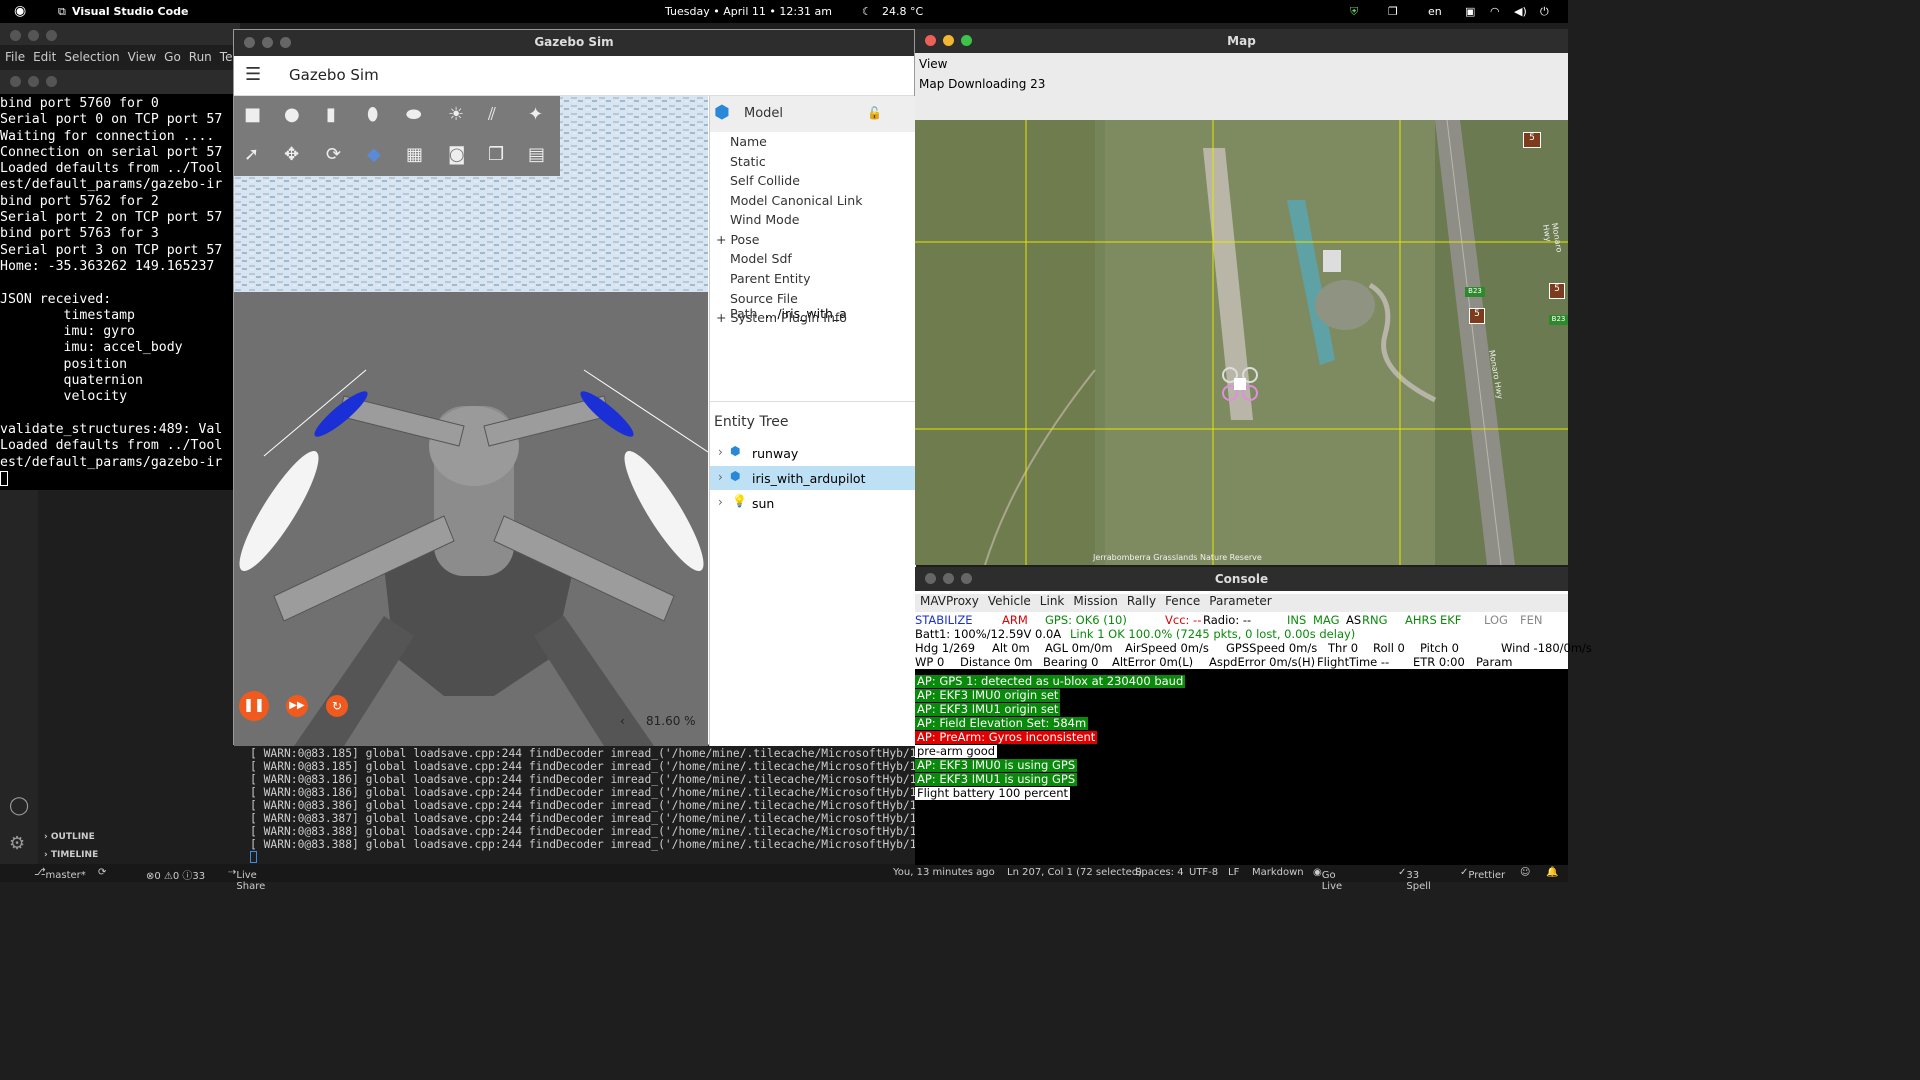 The height and width of the screenshot is (1080, 1920). What do you see at coordinates (413, 114) in the screenshot?
I see `ellipsoid-shape-icon: ⬬` at bounding box center [413, 114].